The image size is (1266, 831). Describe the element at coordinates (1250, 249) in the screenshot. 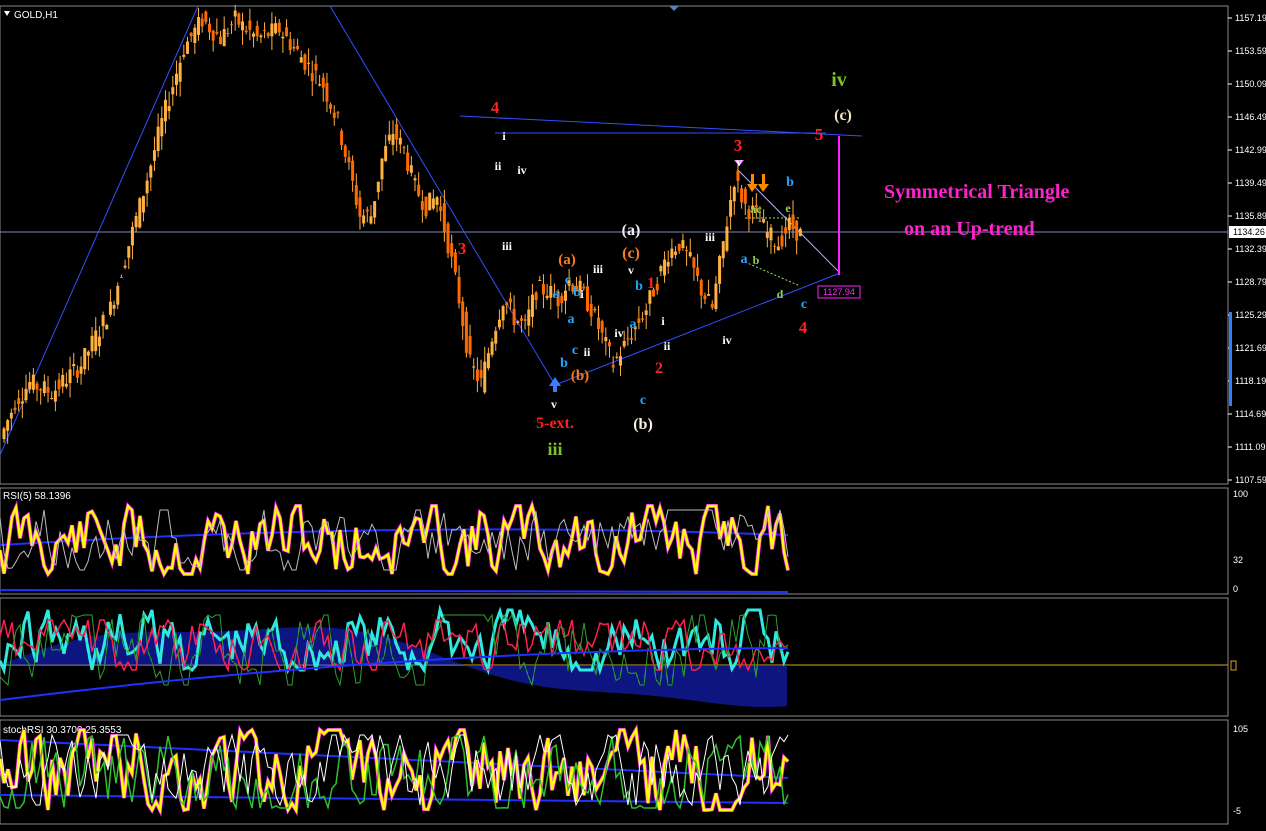

I see `price-tick-label: 1132.39` at that location.